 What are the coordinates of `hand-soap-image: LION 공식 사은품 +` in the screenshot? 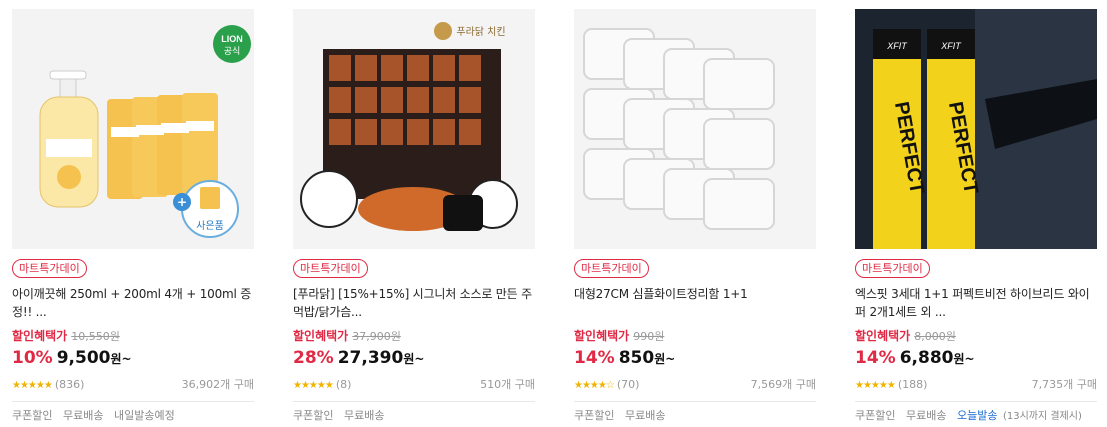 It's located at (133, 129).